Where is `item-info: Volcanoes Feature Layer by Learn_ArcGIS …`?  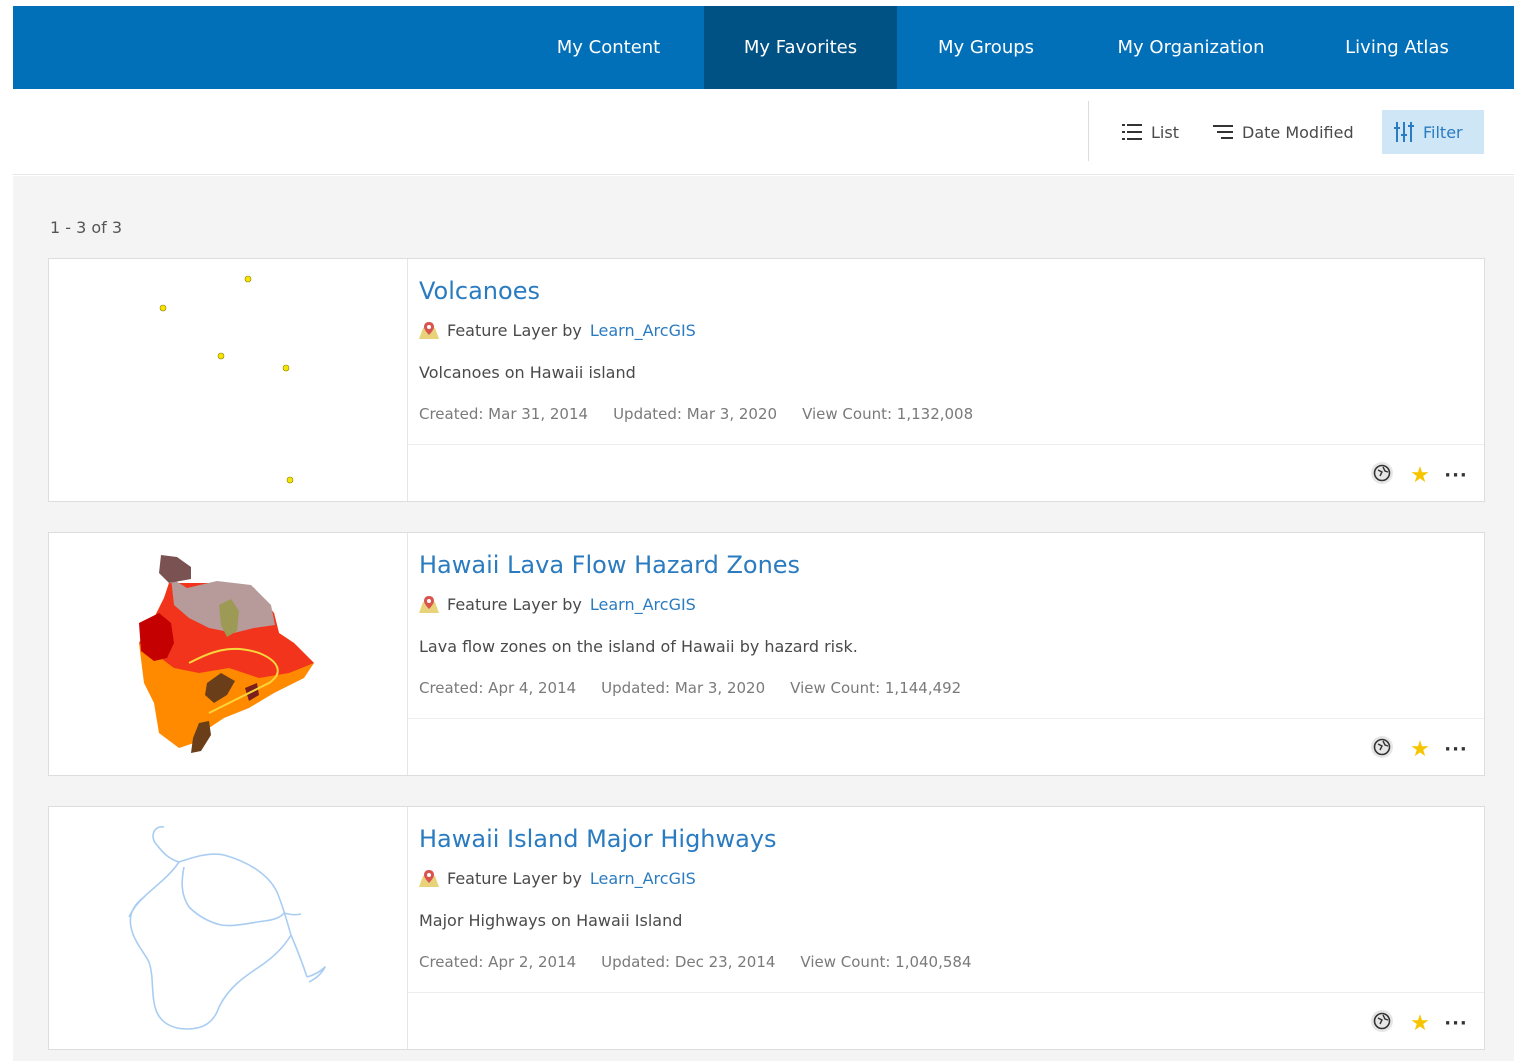 item-info: Volcanoes Feature Layer by Learn_ArcGIS … is located at coordinates (951, 351).